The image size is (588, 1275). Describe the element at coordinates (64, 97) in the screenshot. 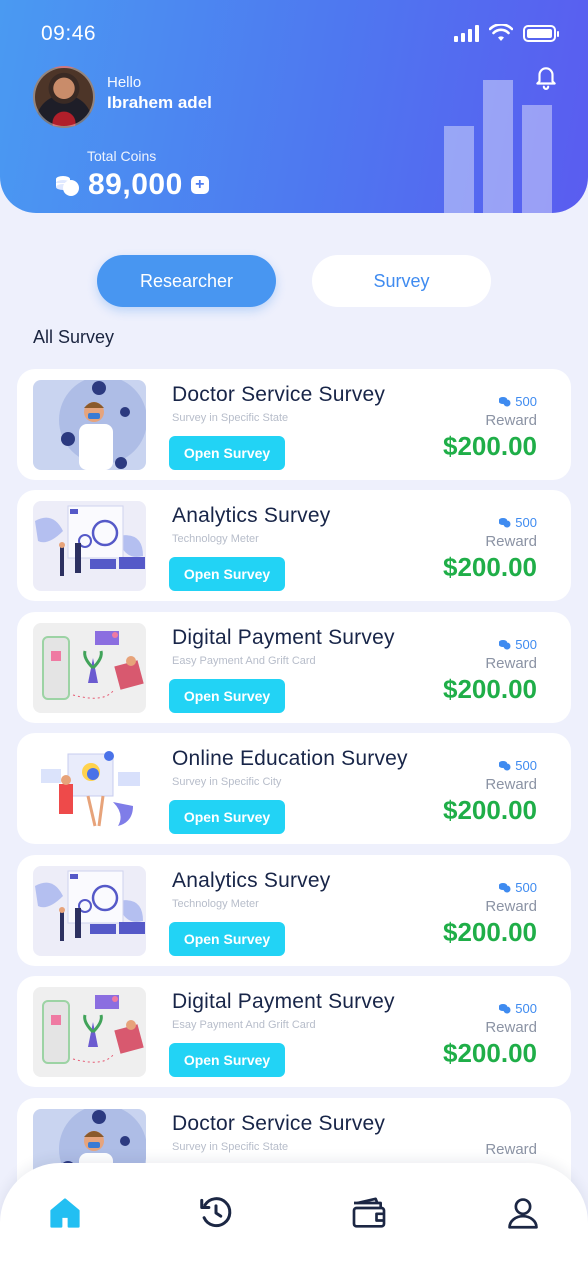

I see `avatar` at that location.